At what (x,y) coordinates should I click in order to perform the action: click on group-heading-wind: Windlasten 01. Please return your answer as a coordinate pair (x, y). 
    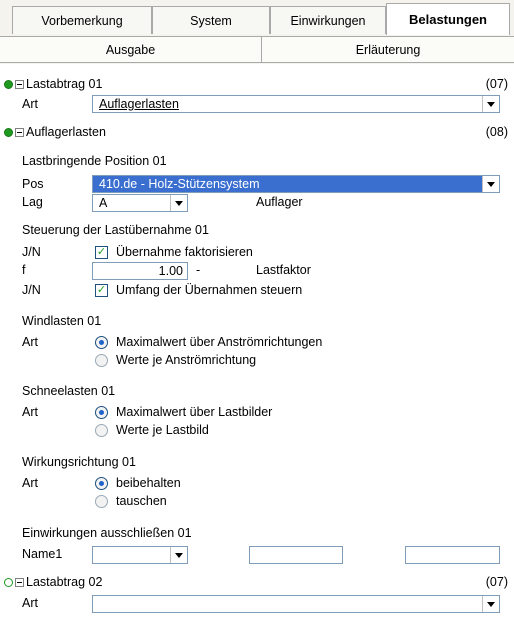
    Looking at the image, I should click on (62, 321).